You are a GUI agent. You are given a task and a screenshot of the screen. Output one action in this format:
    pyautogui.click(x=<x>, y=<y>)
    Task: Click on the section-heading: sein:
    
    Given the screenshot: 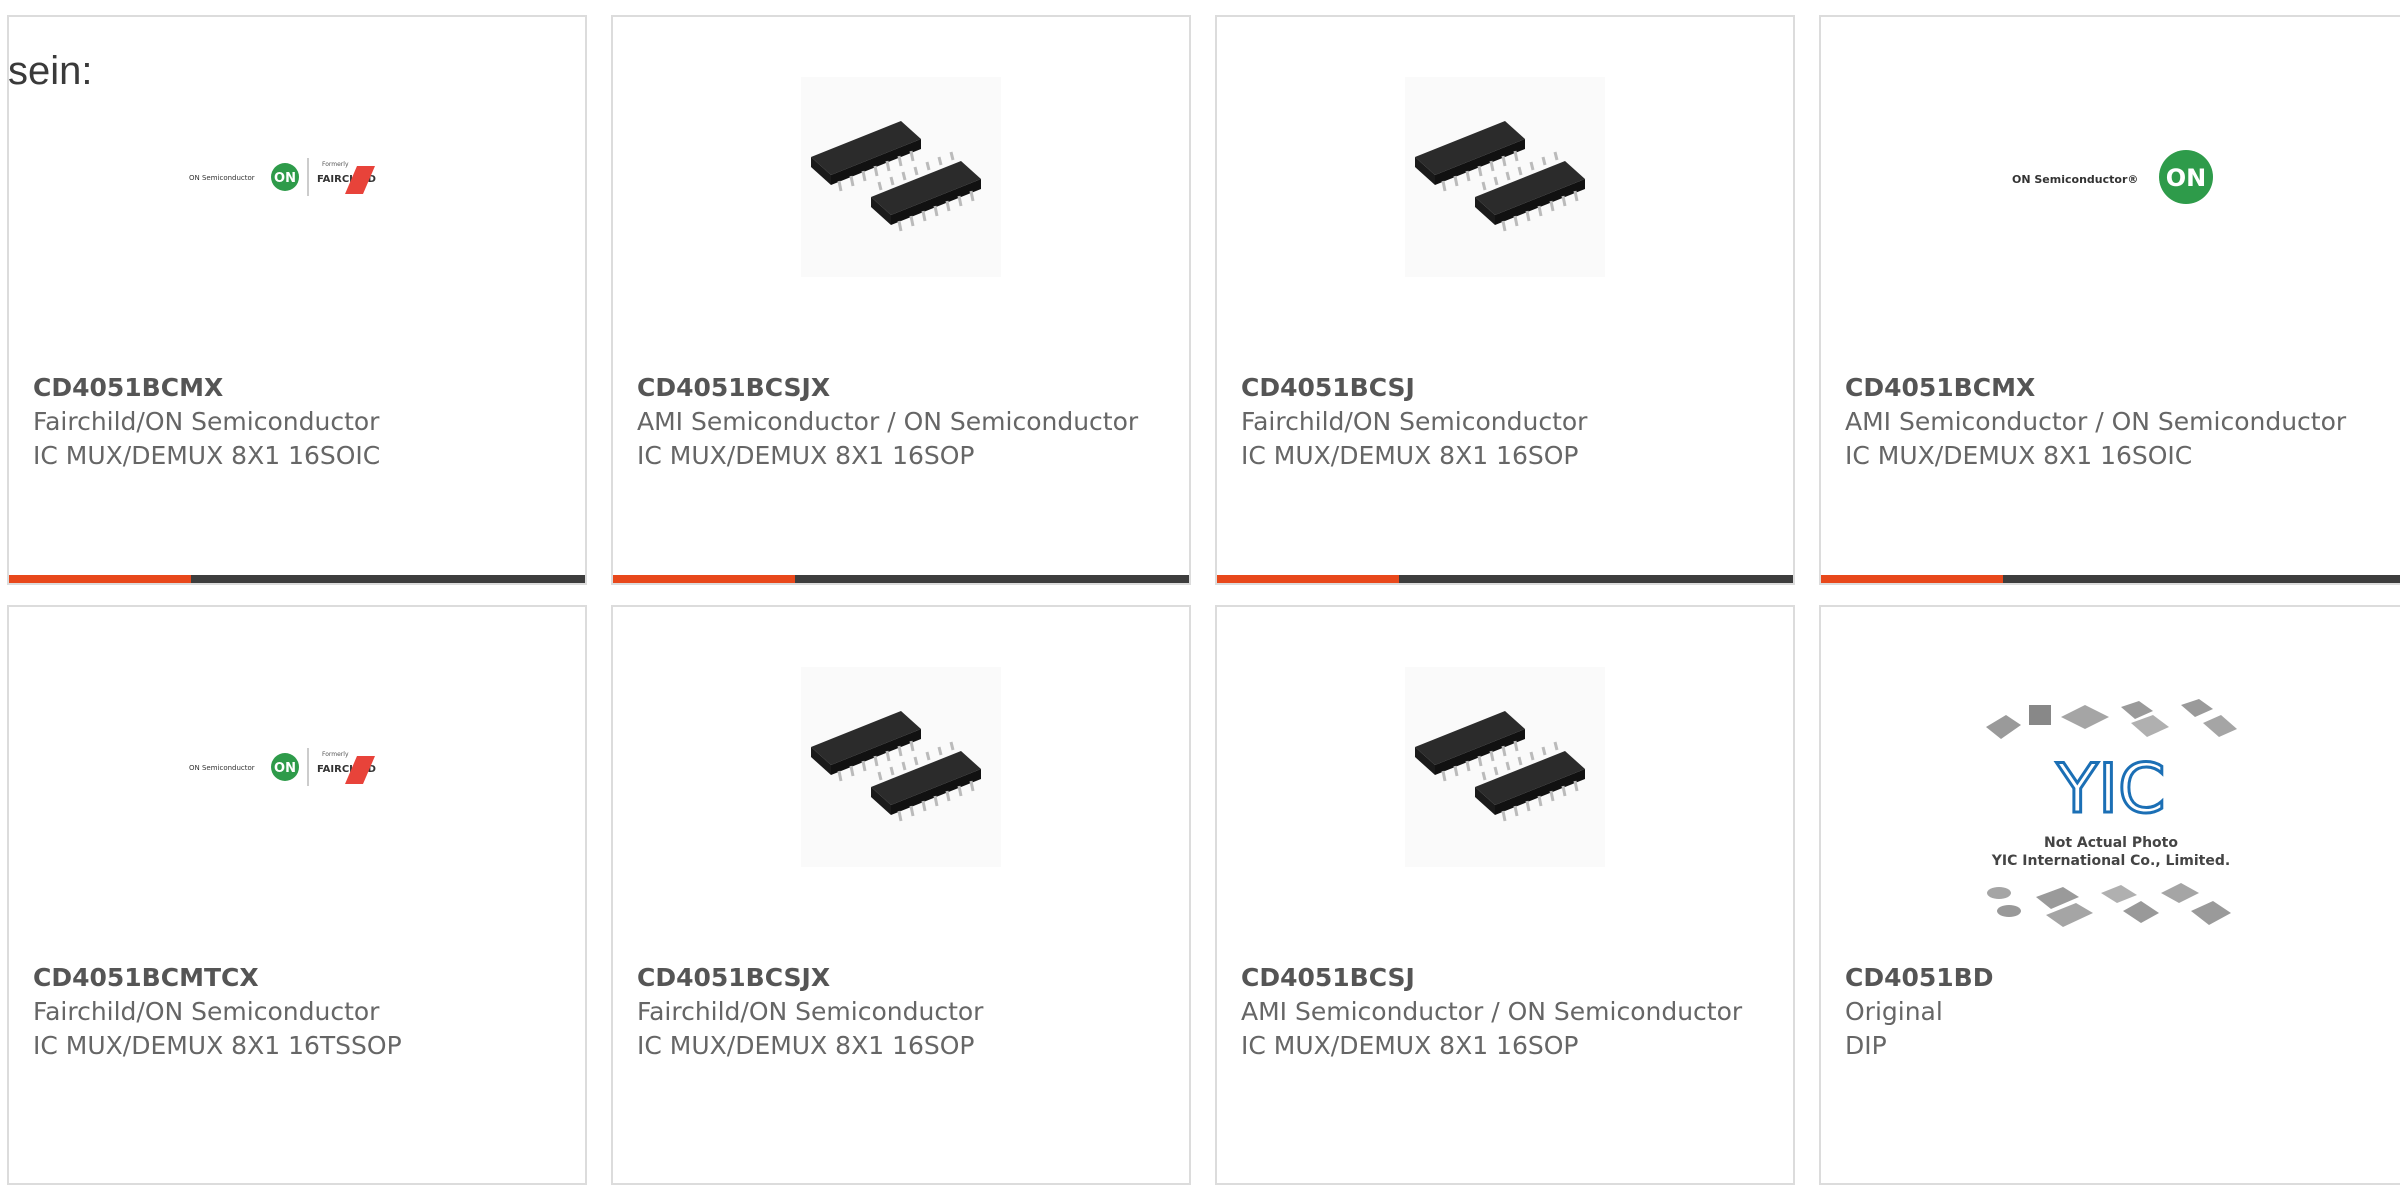 What is the action you would take?
    pyautogui.click(x=50, y=71)
    